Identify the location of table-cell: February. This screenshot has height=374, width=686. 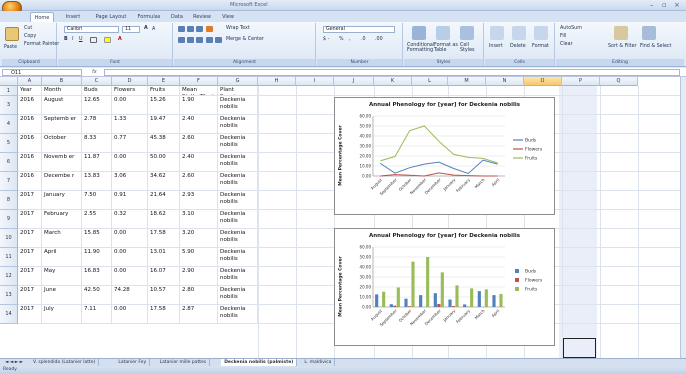
(62, 219).